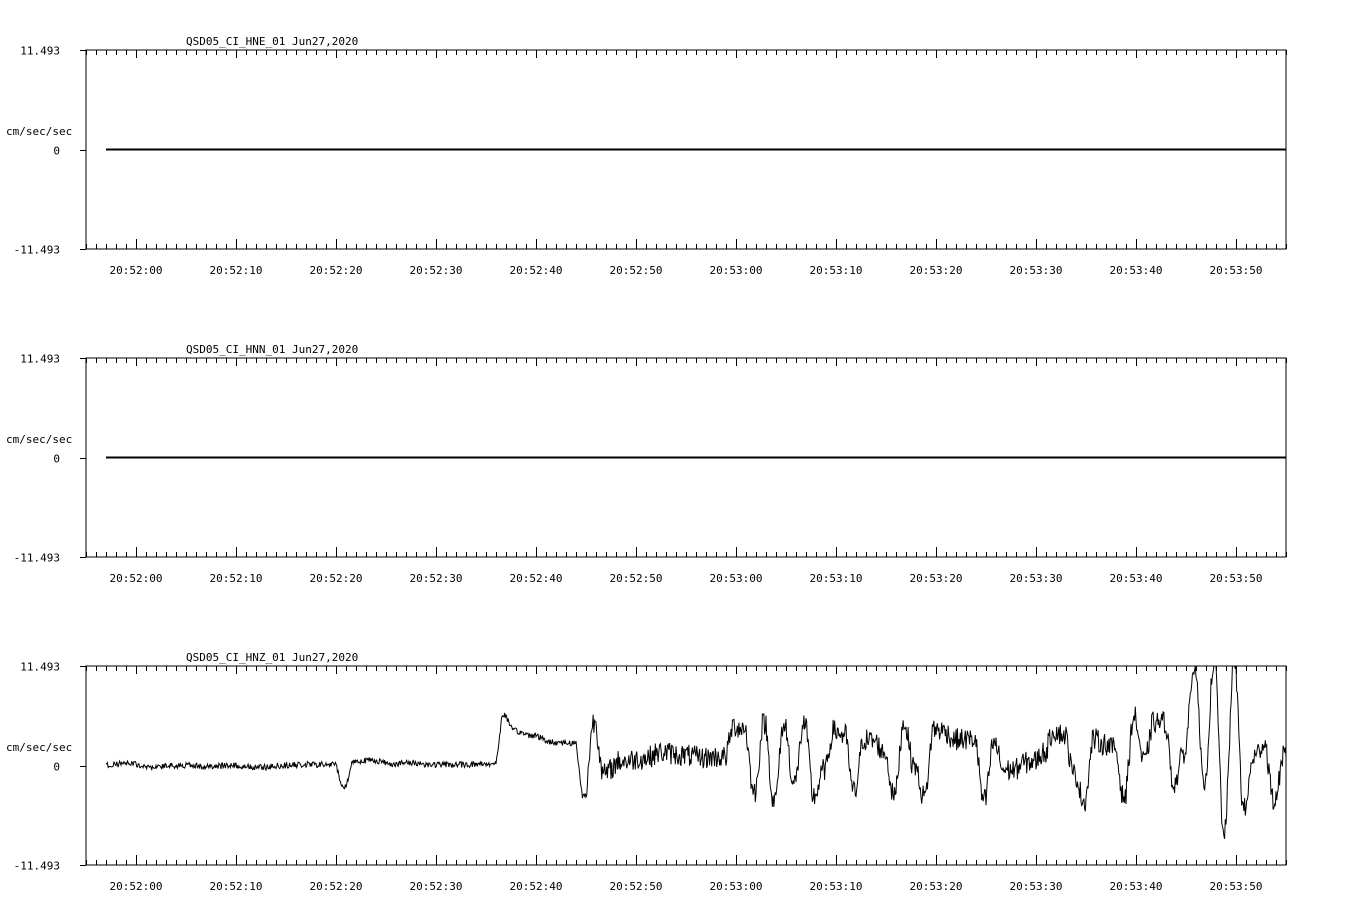 The height and width of the screenshot is (924, 1358). Describe the element at coordinates (272, 657) in the screenshot. I see `chart-title: QSD05_CI_HNZ_01 Jun27,2020` at that location.